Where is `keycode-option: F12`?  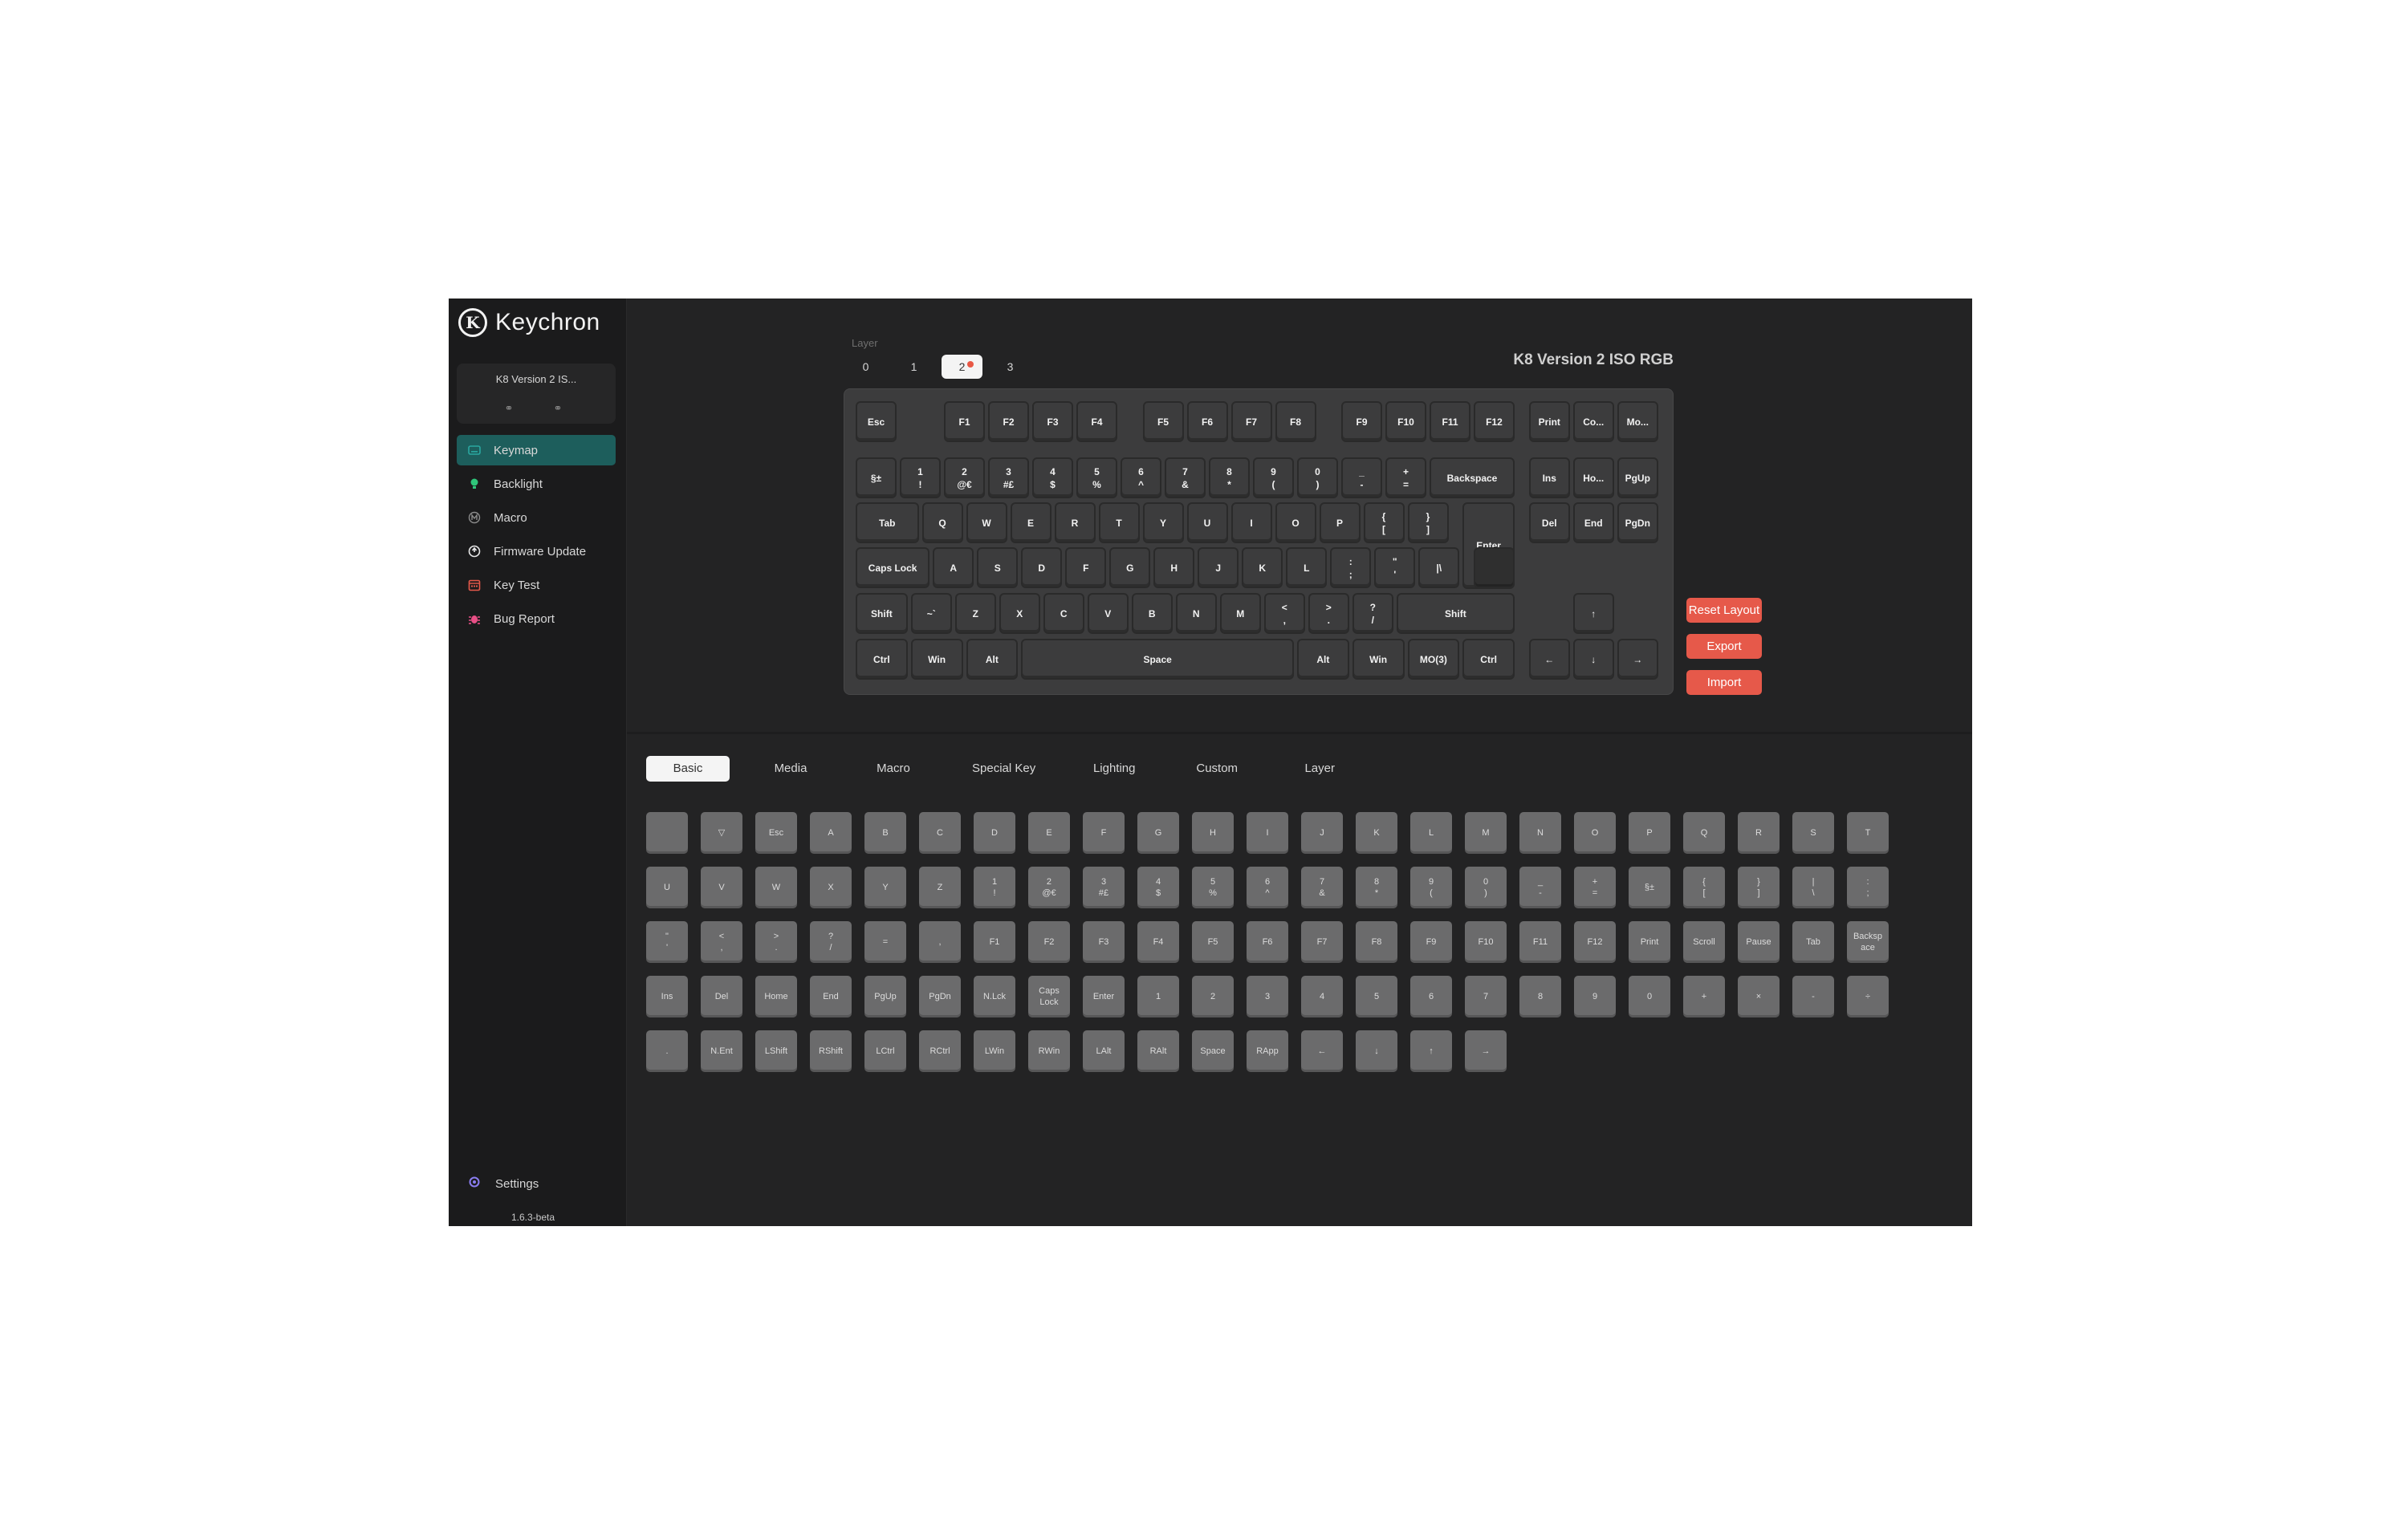
keycode-option: F12 is located at coordinates (1595, 942).